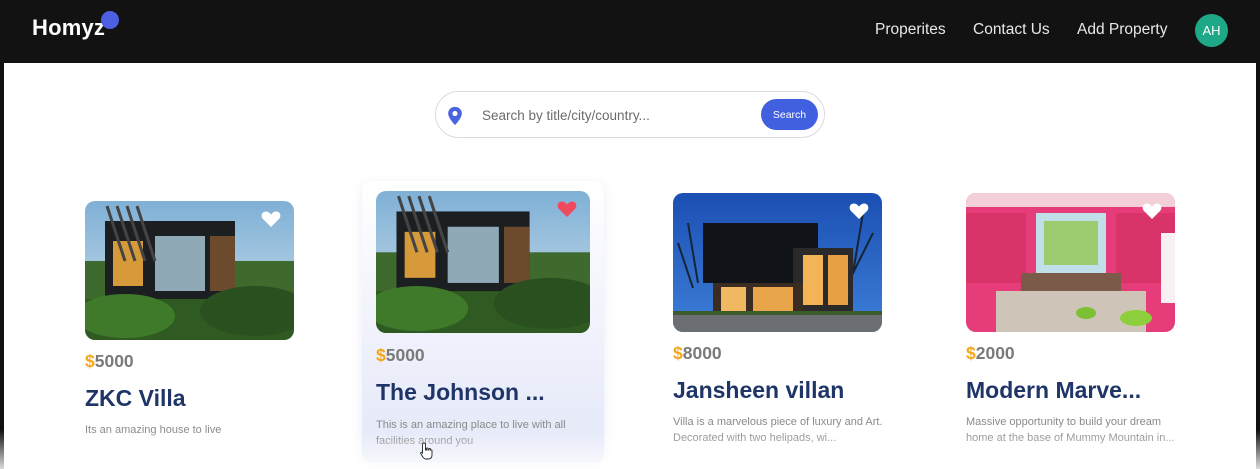  Describe the element at coordinates (758, 390) in the screenshot. I see `property-title: Jansheen villan` at that location.